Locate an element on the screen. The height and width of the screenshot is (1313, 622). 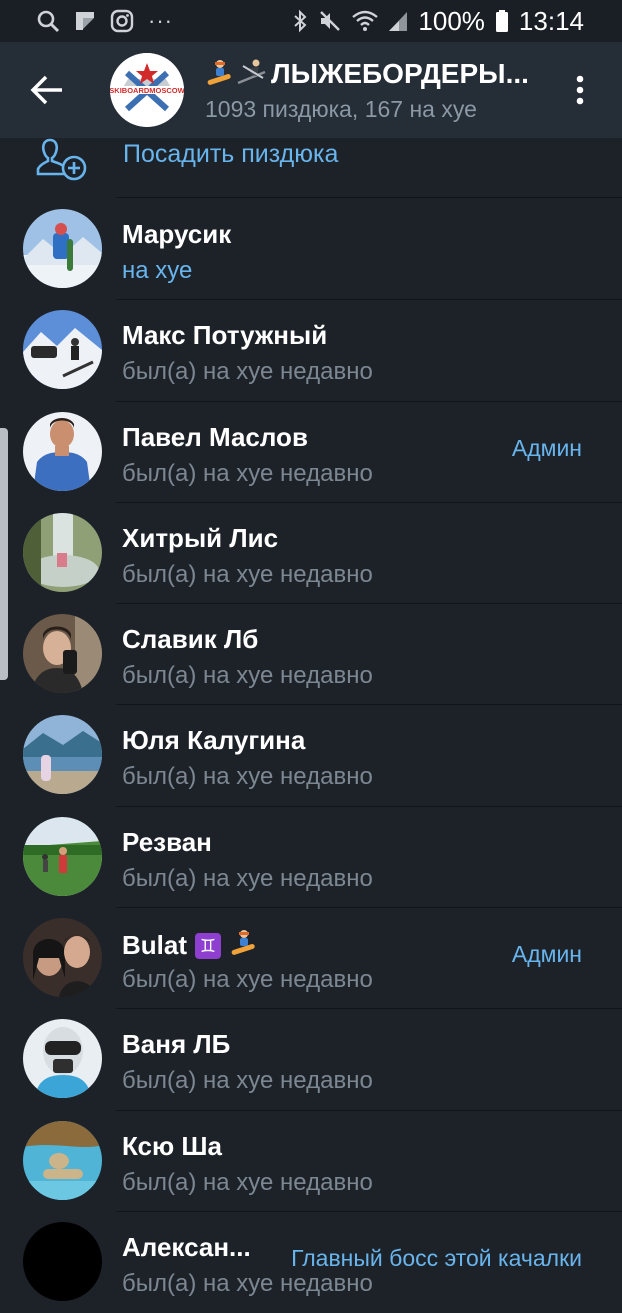
member-row: Марусик на хуе is located at coordinates (311, 250).